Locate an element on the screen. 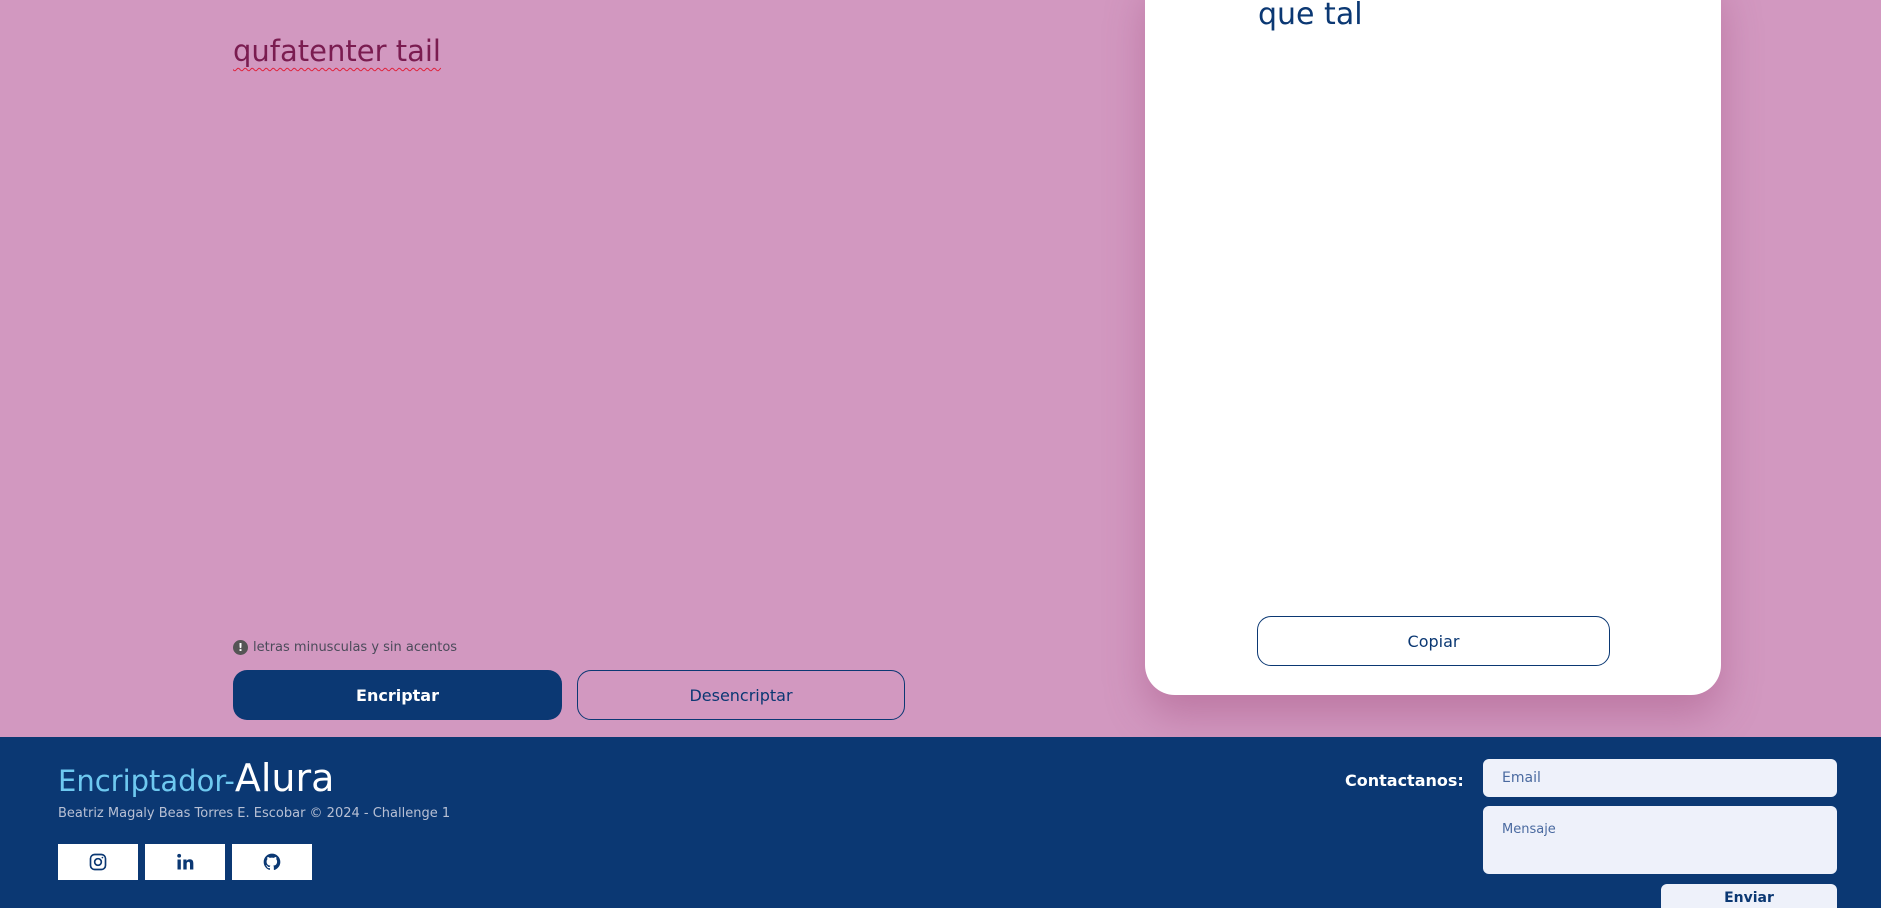 The width and height of the screenshot is (1881, 908). email-field is located at coordinates (1660, 778).